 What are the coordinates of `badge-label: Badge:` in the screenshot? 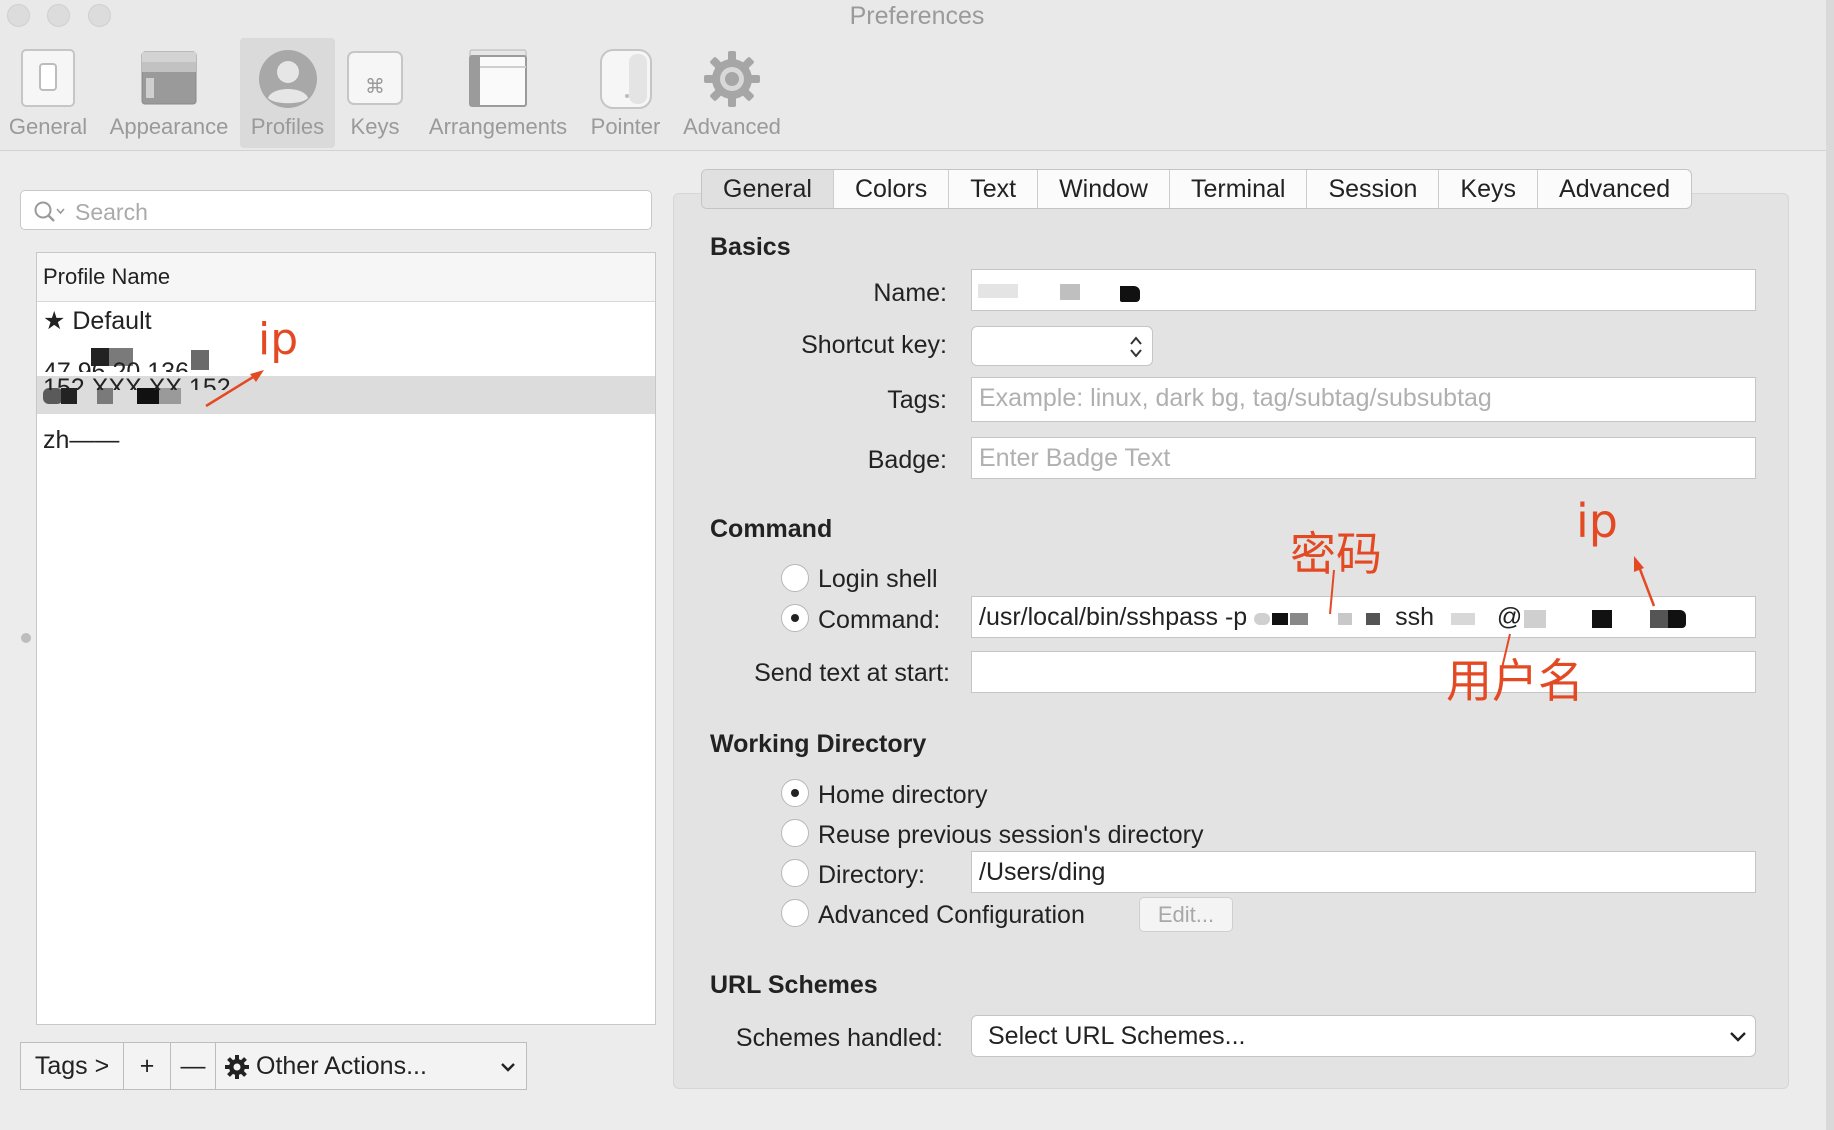 It's located at (907, 460).